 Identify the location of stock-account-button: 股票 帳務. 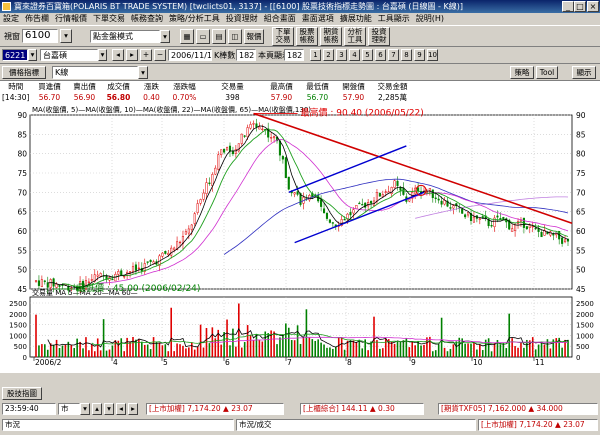
(307, 36).